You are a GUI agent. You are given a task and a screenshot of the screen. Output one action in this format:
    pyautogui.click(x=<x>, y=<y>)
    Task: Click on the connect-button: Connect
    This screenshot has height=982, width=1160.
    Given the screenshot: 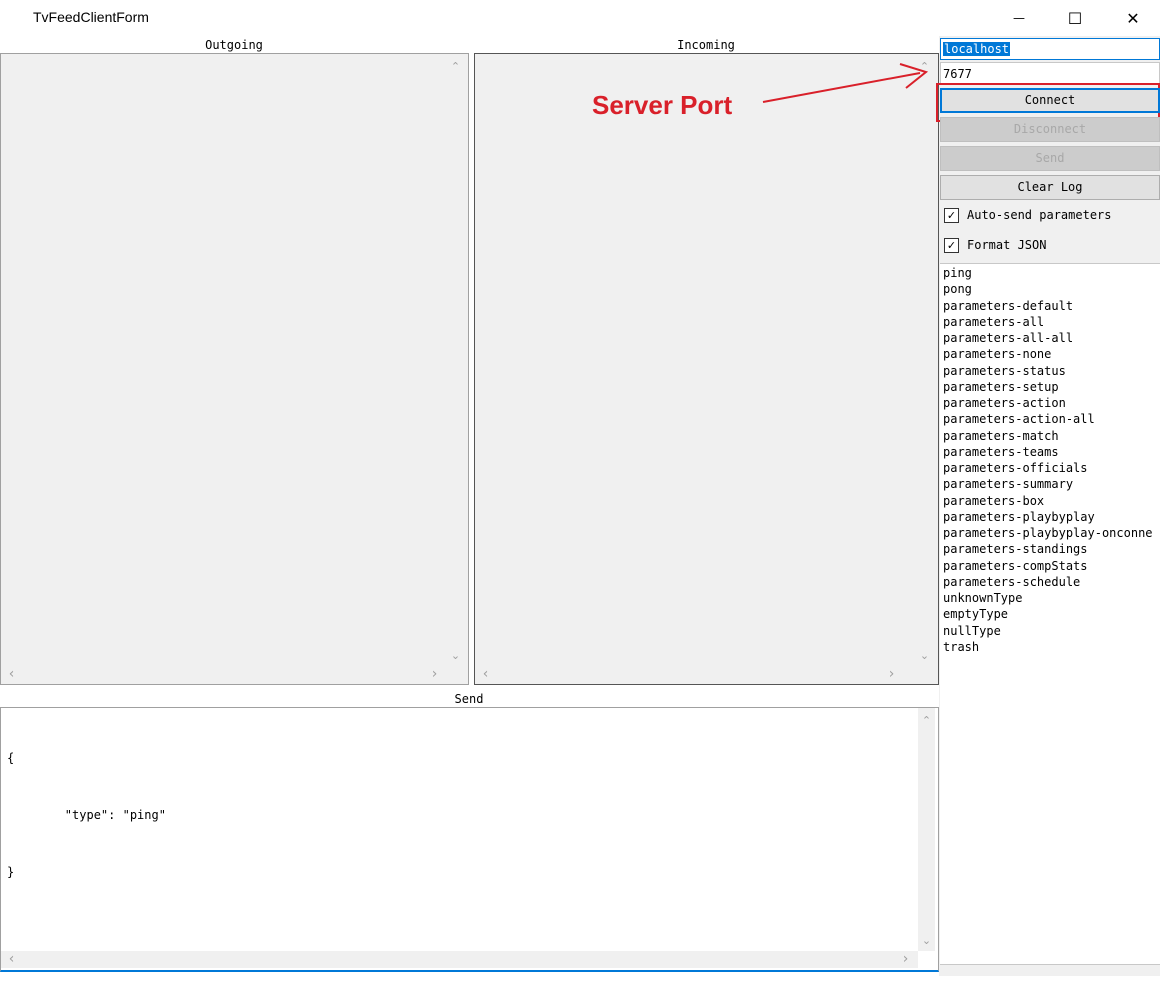 What is the action you would take?
    pyautogui.click(x=1050, y=100)
    